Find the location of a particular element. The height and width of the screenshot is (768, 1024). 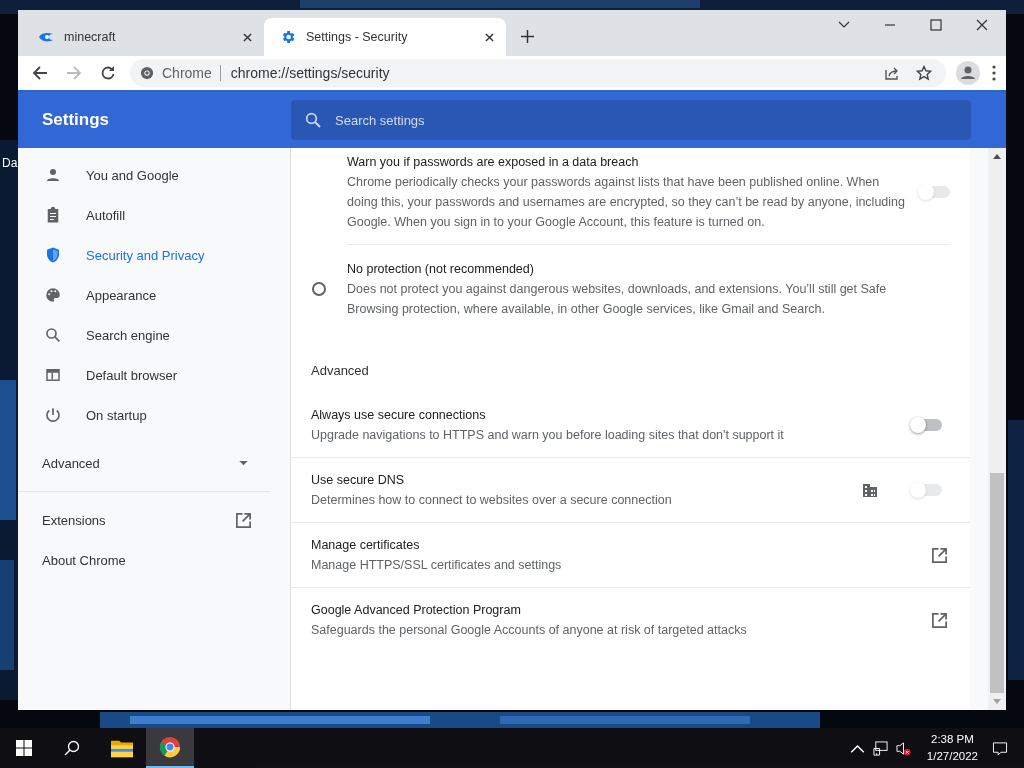

option-description: Does not protect you against dangerous websites, downloads, and extensions. You’ll still get Safe Browsing protection, where available, in other Google services, like Gmail and Search. is located at coordinates (617, 299).